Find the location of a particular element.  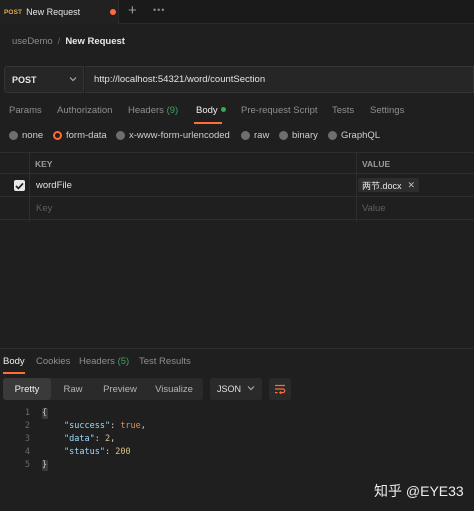

body-active-dot-icon is located at coordinates (223, 109).